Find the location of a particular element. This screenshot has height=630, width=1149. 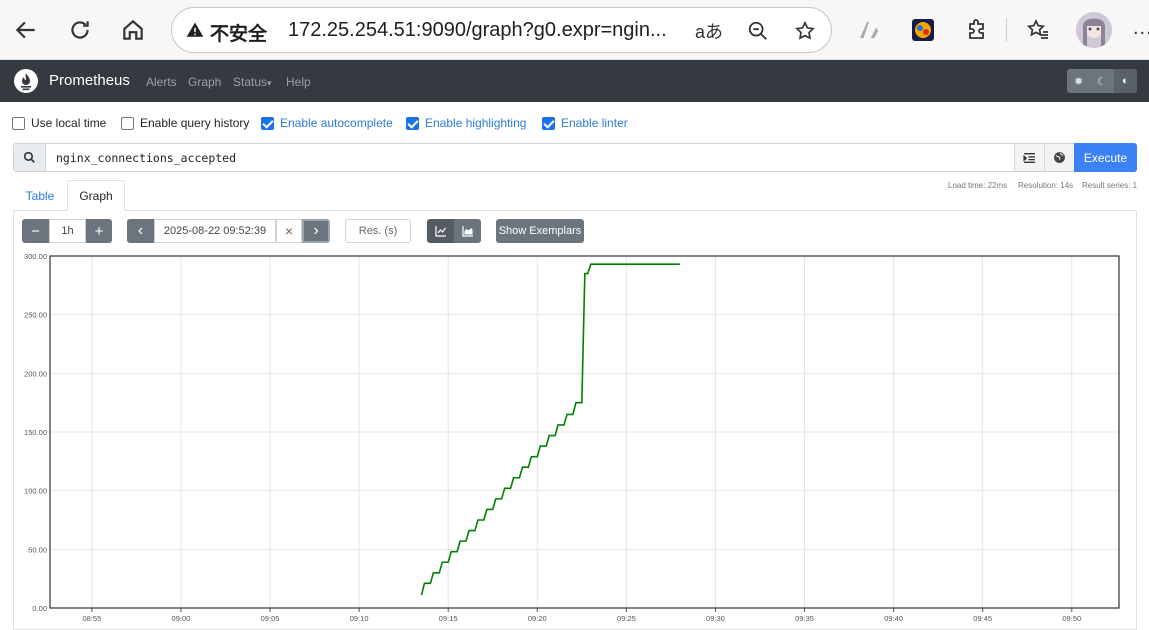

x-tick-label: 09:00 is located at coordinates (181, 618).